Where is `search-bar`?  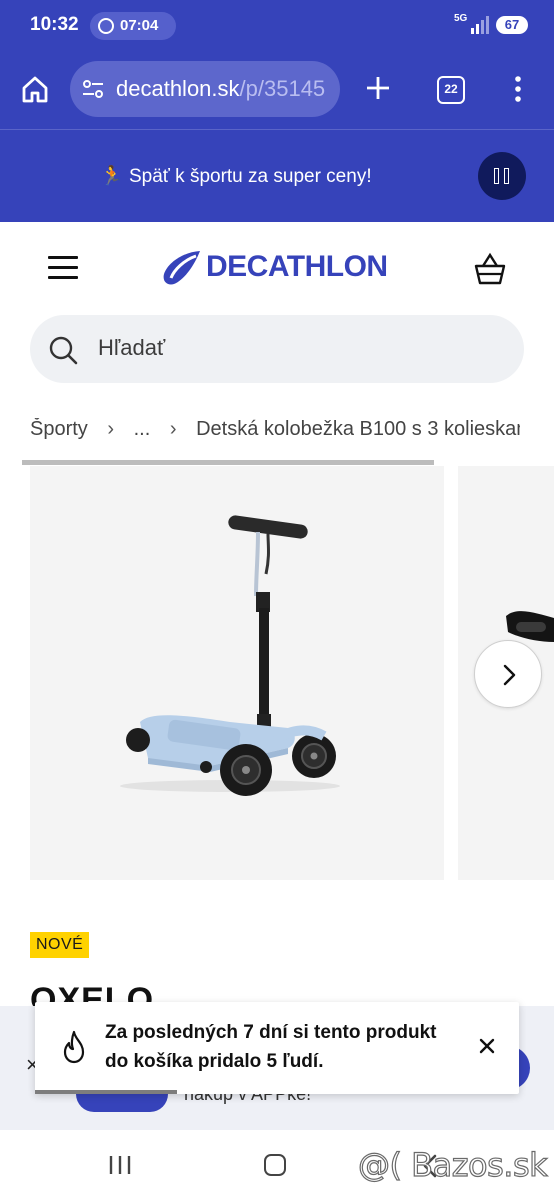 search-bar is located at coordinates (277, 349).